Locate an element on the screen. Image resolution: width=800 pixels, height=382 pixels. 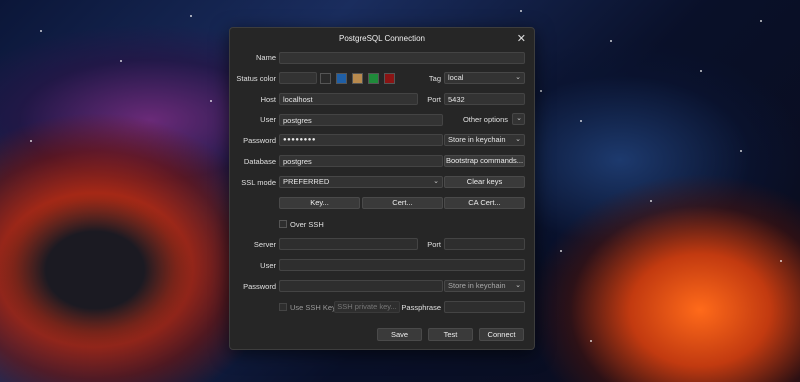
ssh-password-label: Password is located at coordinates (259, 286).